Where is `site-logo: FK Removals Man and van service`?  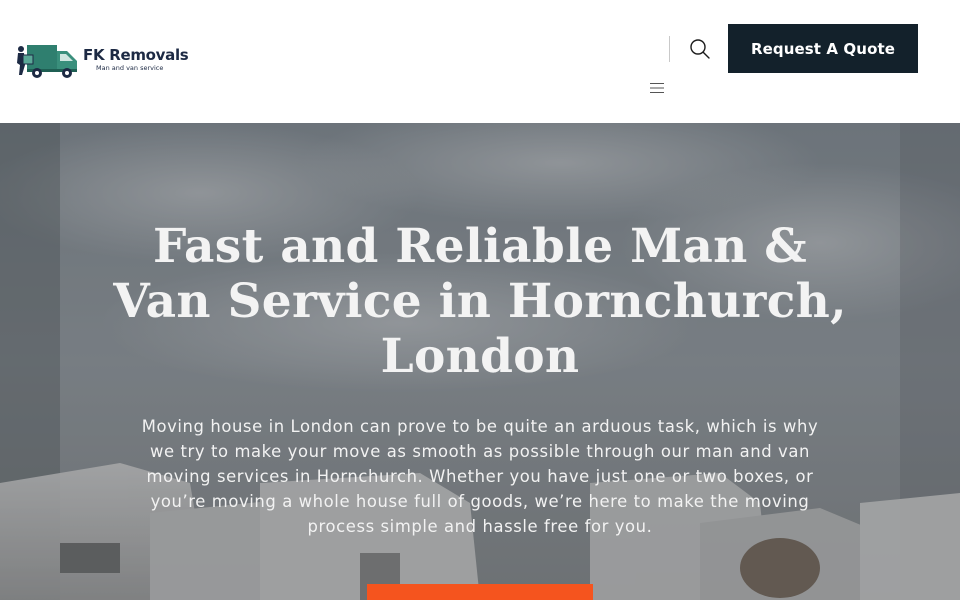
site-logo: FK Removals Man and van service is located at coordinates (101, 60).